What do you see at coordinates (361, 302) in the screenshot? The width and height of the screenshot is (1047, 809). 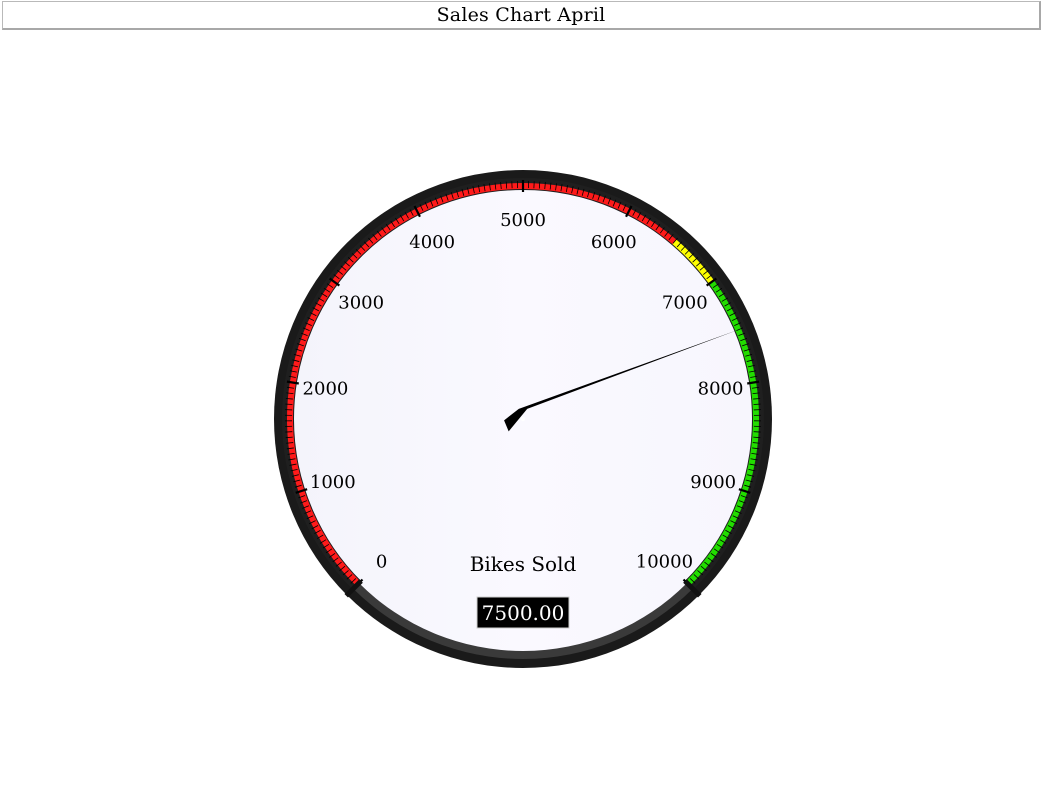 I see `gauge-tick-label: 3000` at bounding box center [361, 302].